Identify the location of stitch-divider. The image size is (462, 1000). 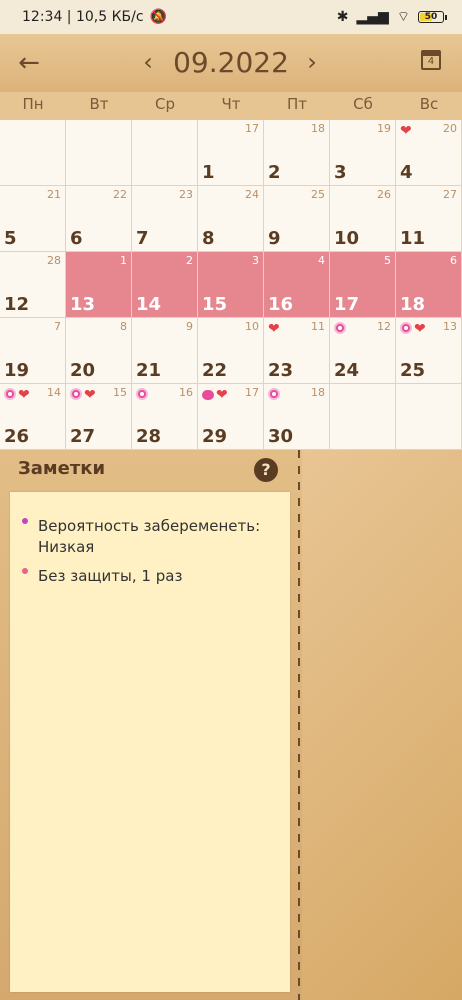
(299, 725).